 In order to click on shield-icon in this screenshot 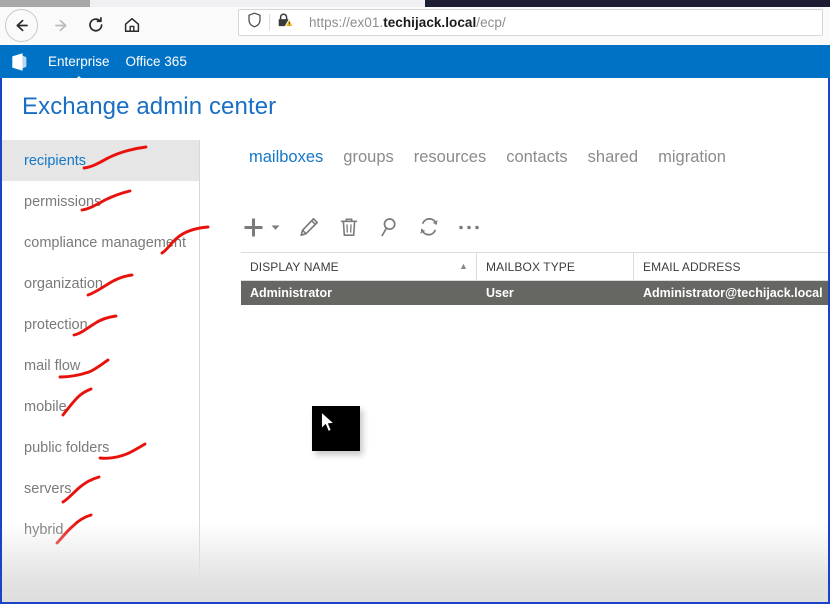, I will do `click(254, 22)`.